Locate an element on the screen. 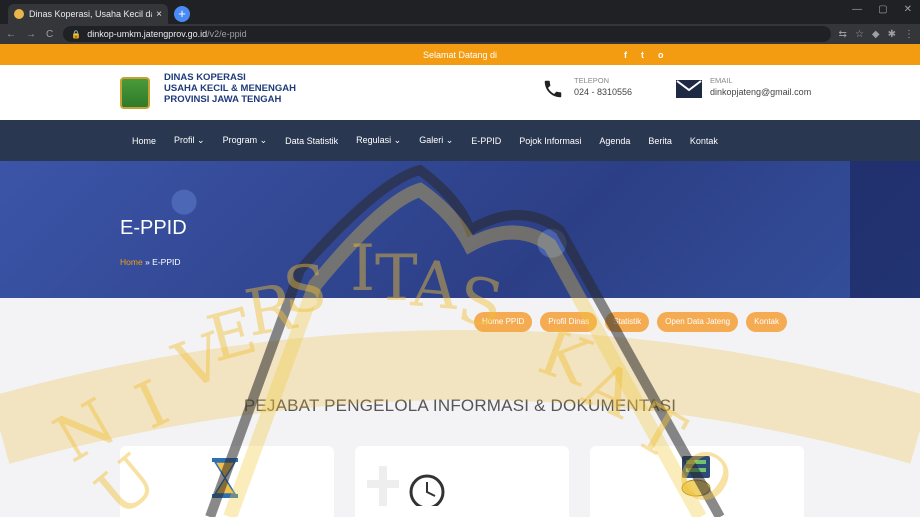 The image size is (920, 517). extension-icon: ◆ is located at coordinates (876, 34).